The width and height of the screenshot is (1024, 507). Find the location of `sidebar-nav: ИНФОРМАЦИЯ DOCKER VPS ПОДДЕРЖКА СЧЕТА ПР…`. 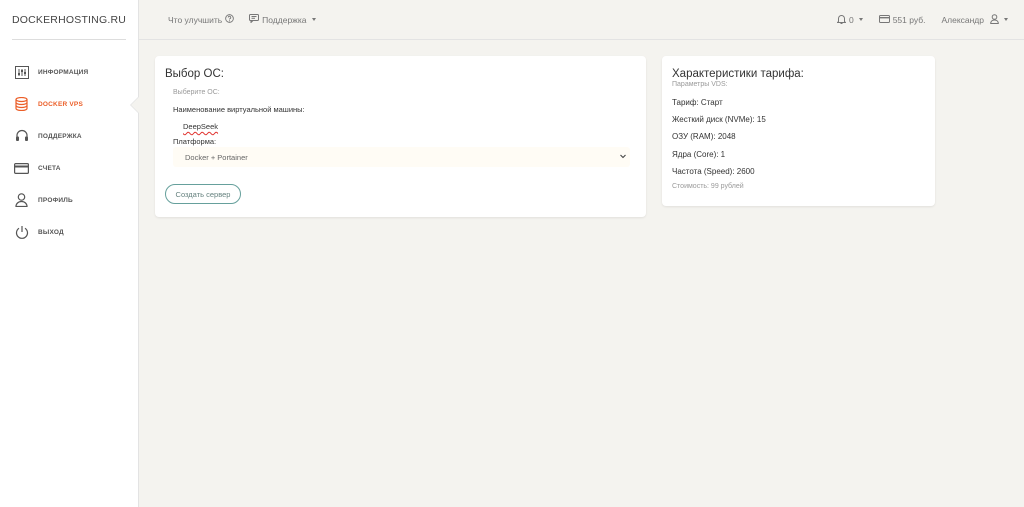

sidebar-nav: ИНФОРМАЦИЯ DOCKER VPS ПОДДЕРЖКА СЧЕТА ПР… is located at coordinates (69, 152).